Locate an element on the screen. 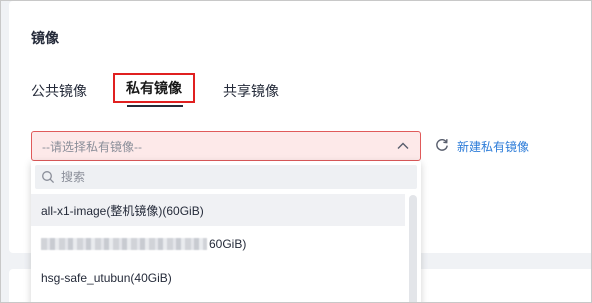 The width and height of the screenshot is (592, 303). chevron-up-icon is located at coordinates (403, 145).